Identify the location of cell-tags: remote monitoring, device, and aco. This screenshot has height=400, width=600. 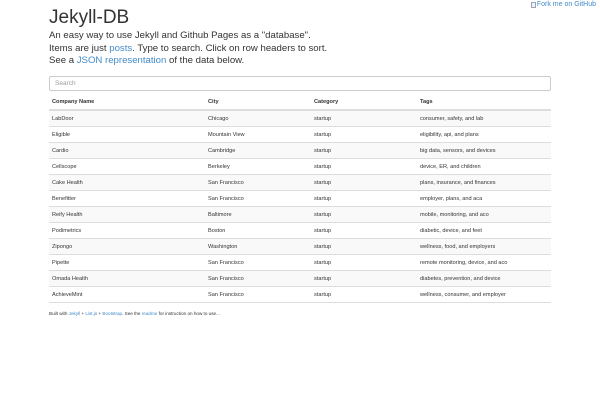
(484, 262).